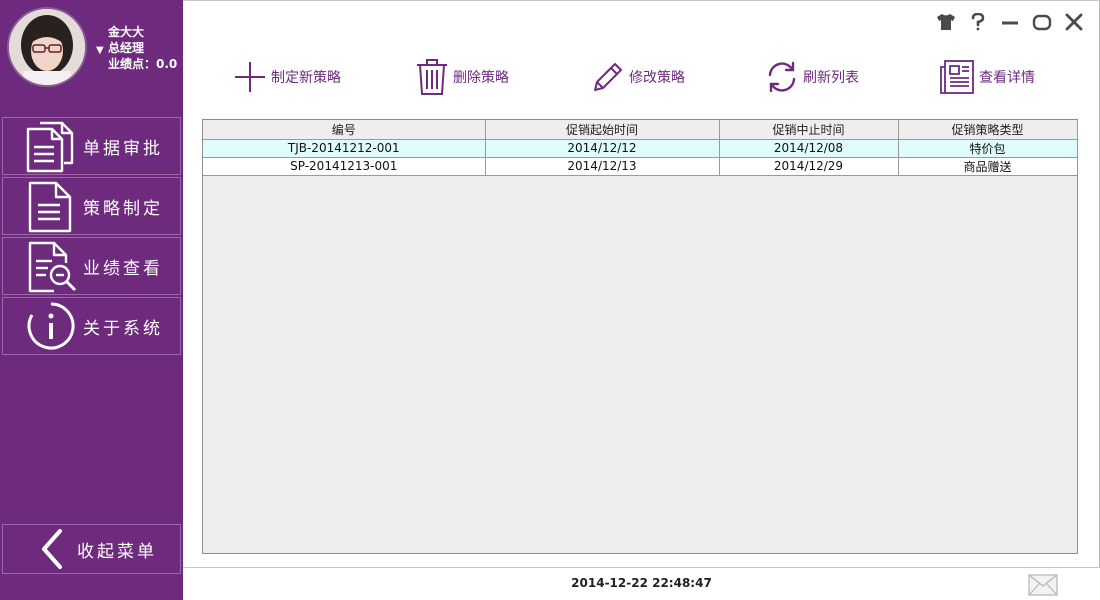  I want to click on document-list-icon, so click(51, 146).